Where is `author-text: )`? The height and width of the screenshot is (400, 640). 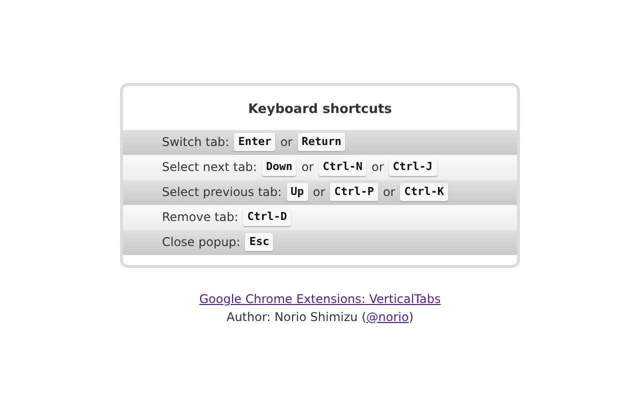
author-text: ) is located at coordinates (411, 317).